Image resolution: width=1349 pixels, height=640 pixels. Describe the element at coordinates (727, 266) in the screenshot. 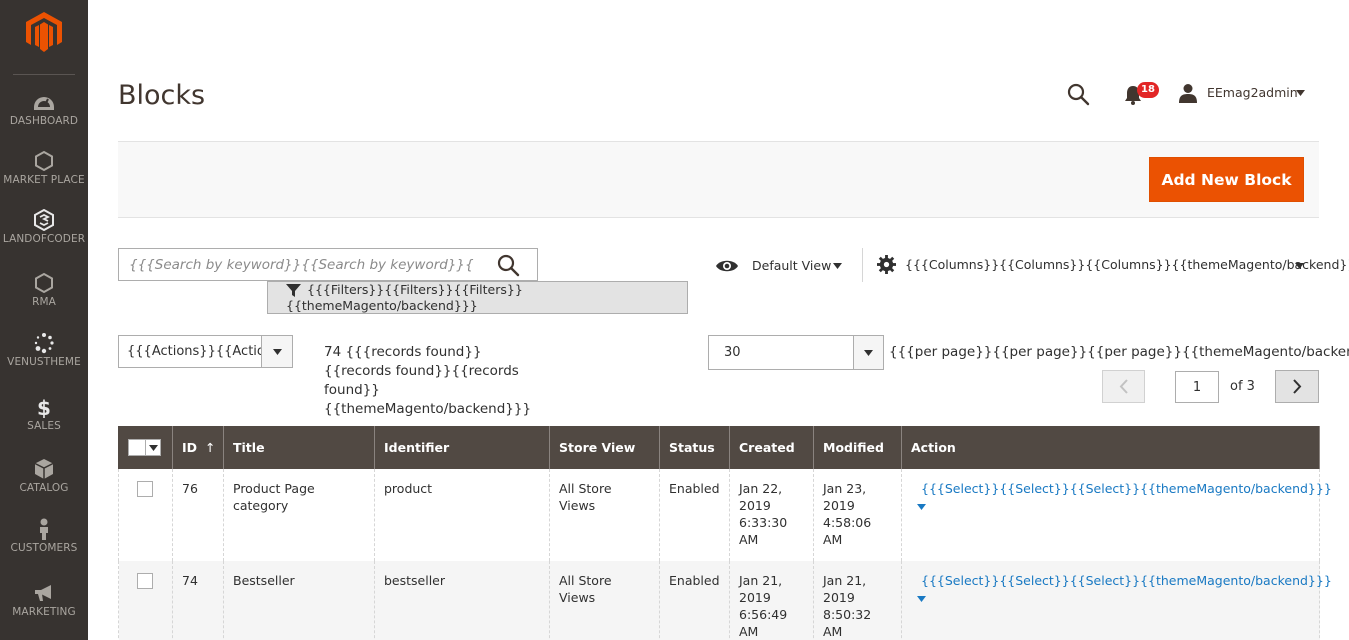

I see `eye-icon` at that location.